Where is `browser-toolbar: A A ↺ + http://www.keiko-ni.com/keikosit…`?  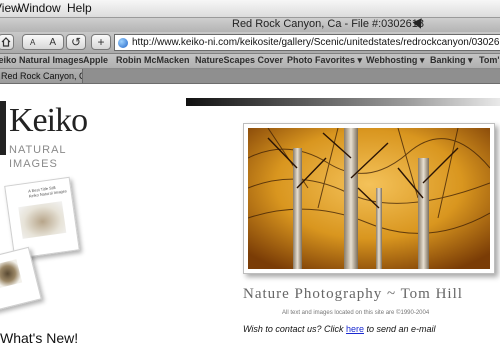
browser-toolbar: A A ↺ + http://www.keiko-ni.com/keikosit… is located at coordinates (250, 43).